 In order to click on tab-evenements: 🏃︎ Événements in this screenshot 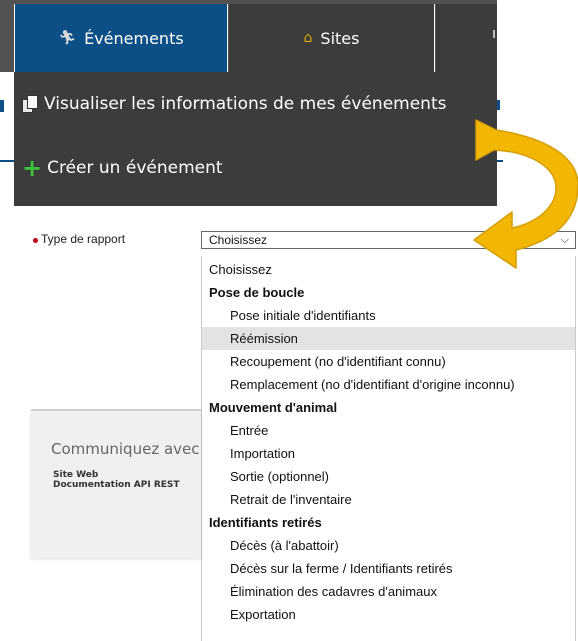, I will do `click(121, 38)`.